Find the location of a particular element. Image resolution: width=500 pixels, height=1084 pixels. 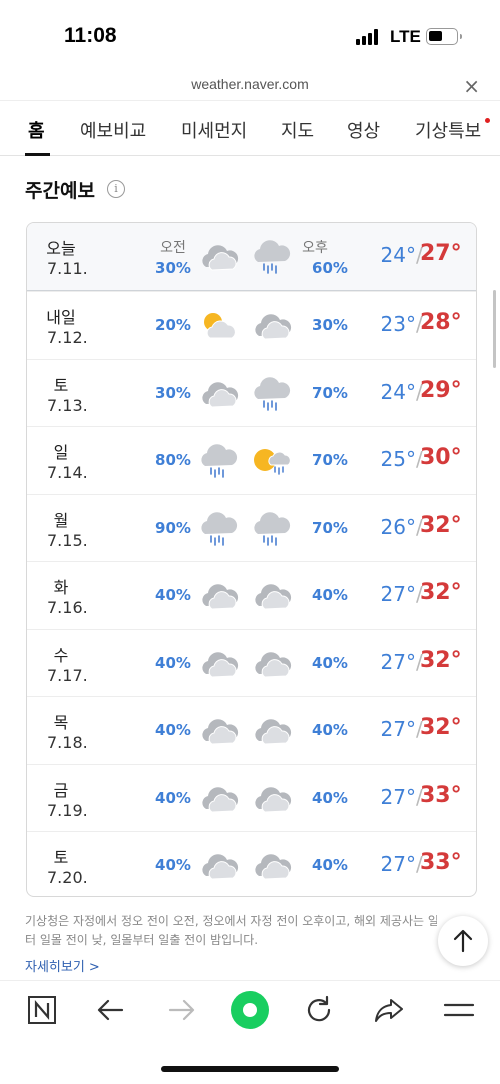

forecast-row: 목 7.18. 40% 40% 27° / 32° is located at coordinates (251, 730).